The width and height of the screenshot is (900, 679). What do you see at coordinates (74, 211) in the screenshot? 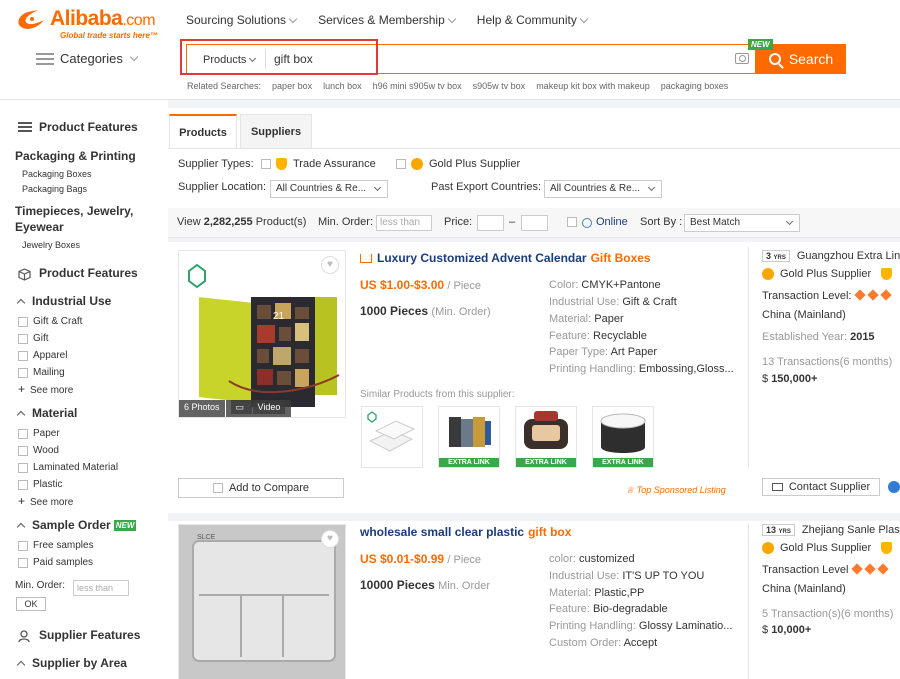
I see `category-timepieces: Timepieces, Jewelry,` at bounding box center [74, 211].